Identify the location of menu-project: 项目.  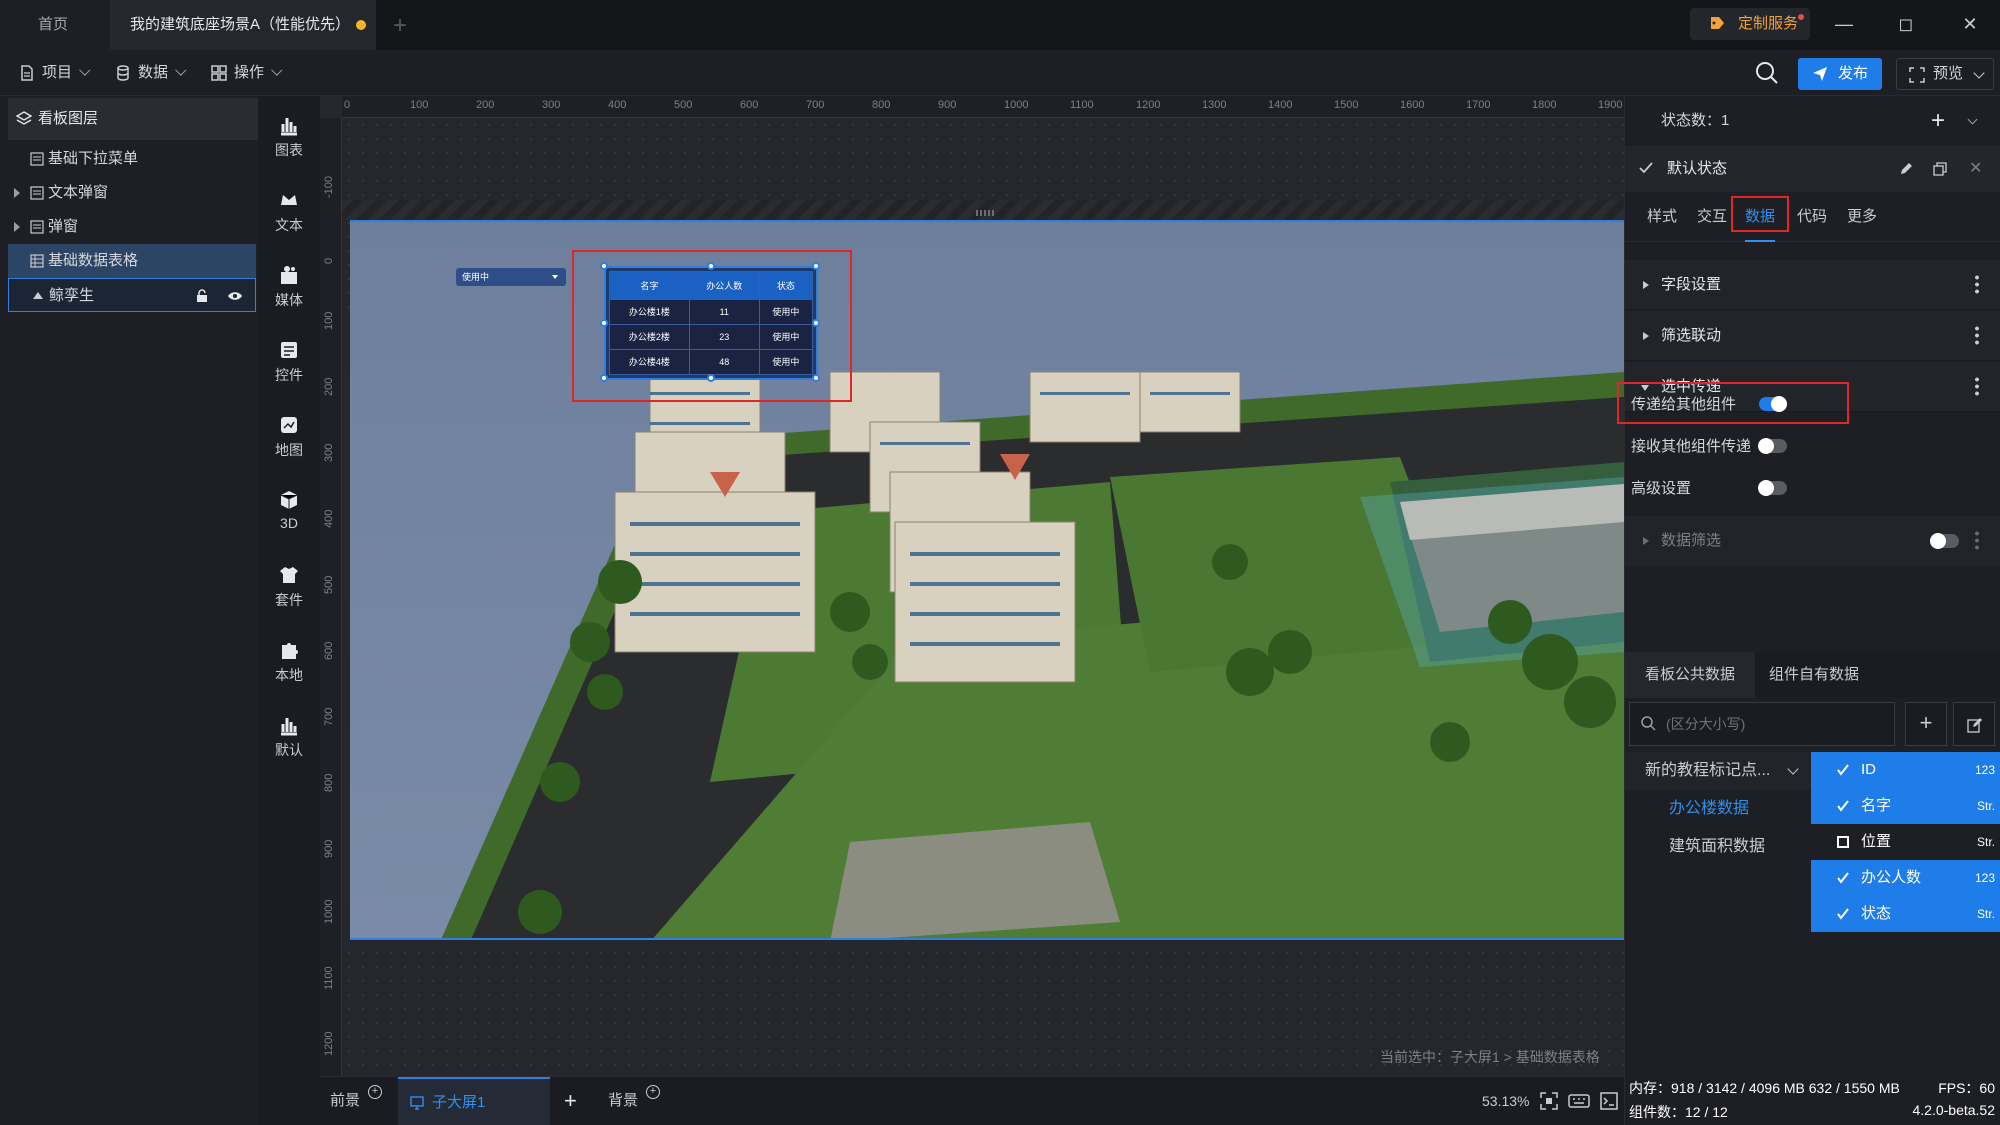
(54, 73).